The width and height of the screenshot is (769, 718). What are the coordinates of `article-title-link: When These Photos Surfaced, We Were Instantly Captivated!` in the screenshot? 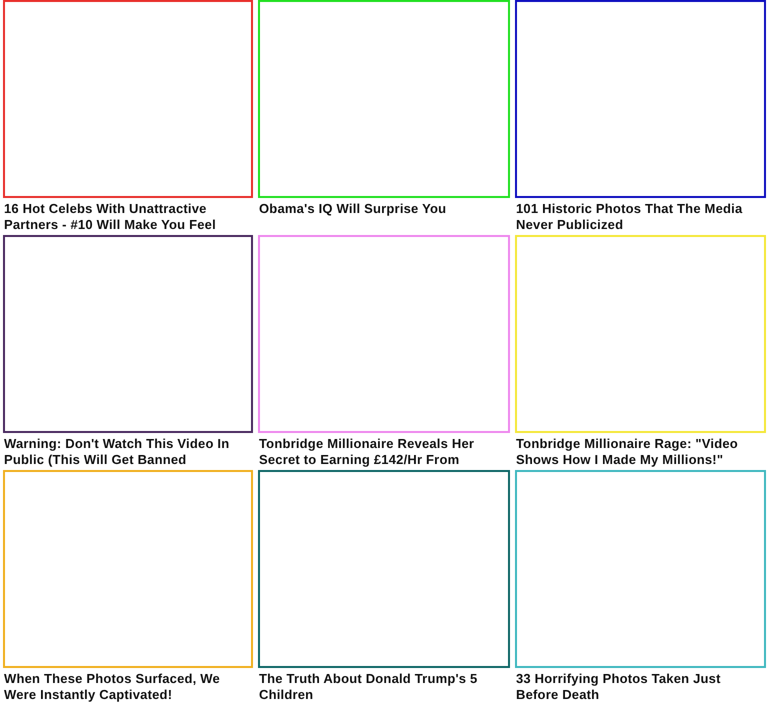 It's located at (128, 687).